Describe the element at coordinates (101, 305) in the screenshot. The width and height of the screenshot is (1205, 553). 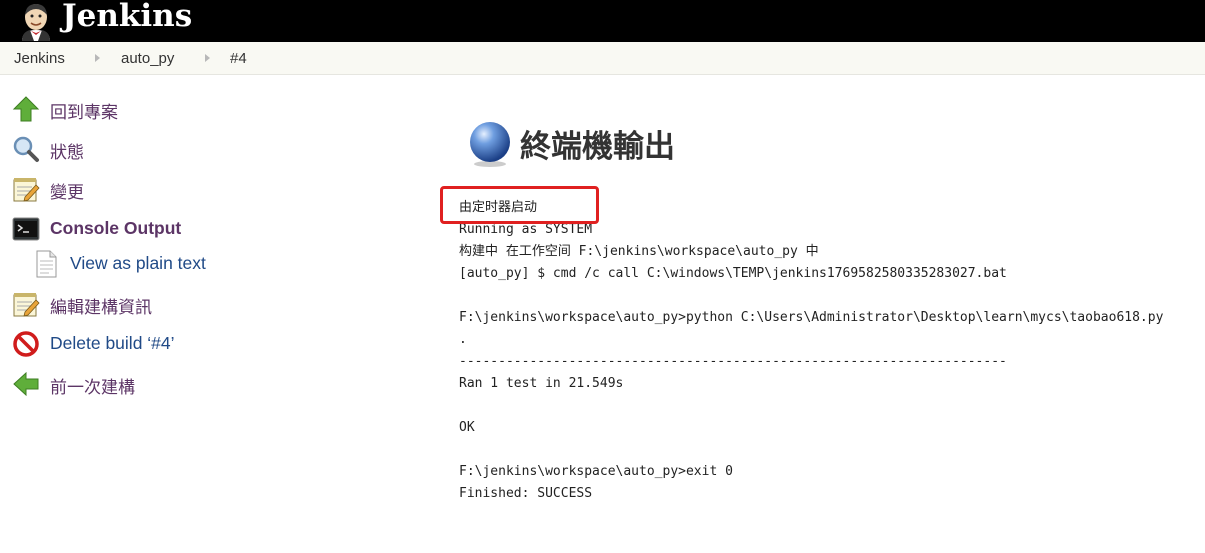
I see `sidebar-item-label: 編輯建構資訊` at that location.